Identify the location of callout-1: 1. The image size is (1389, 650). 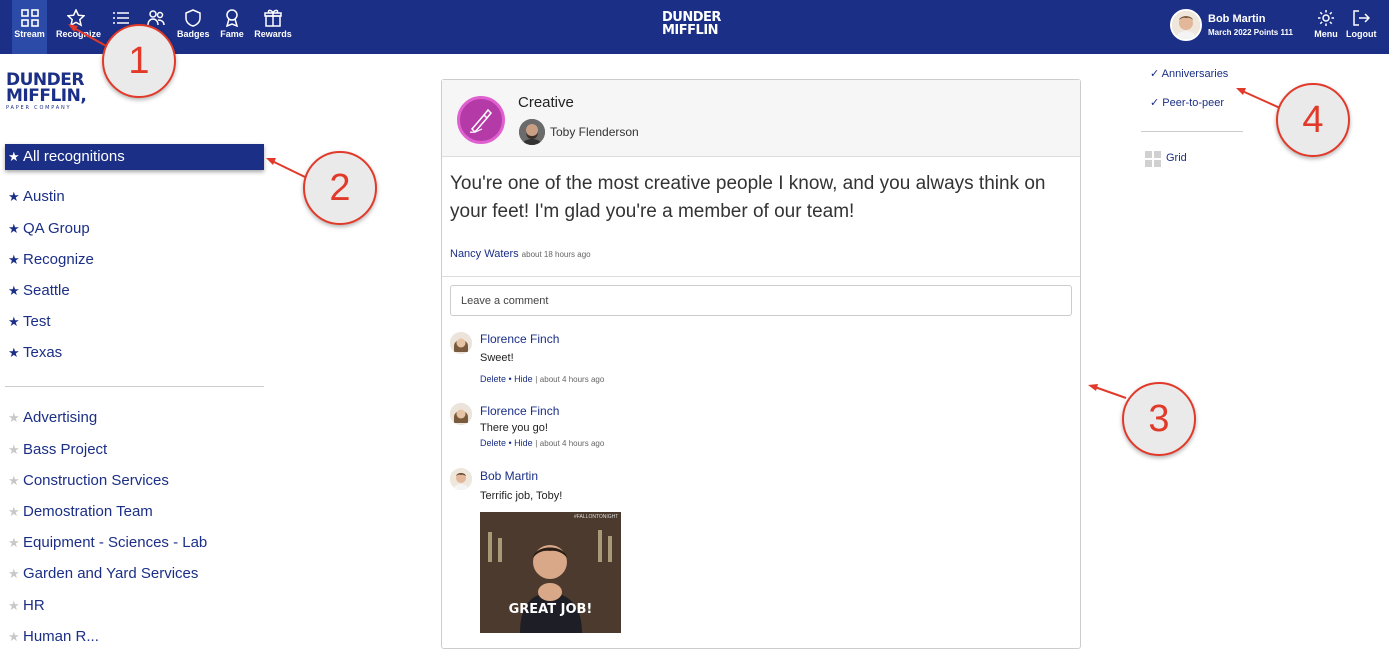
(139, 61).